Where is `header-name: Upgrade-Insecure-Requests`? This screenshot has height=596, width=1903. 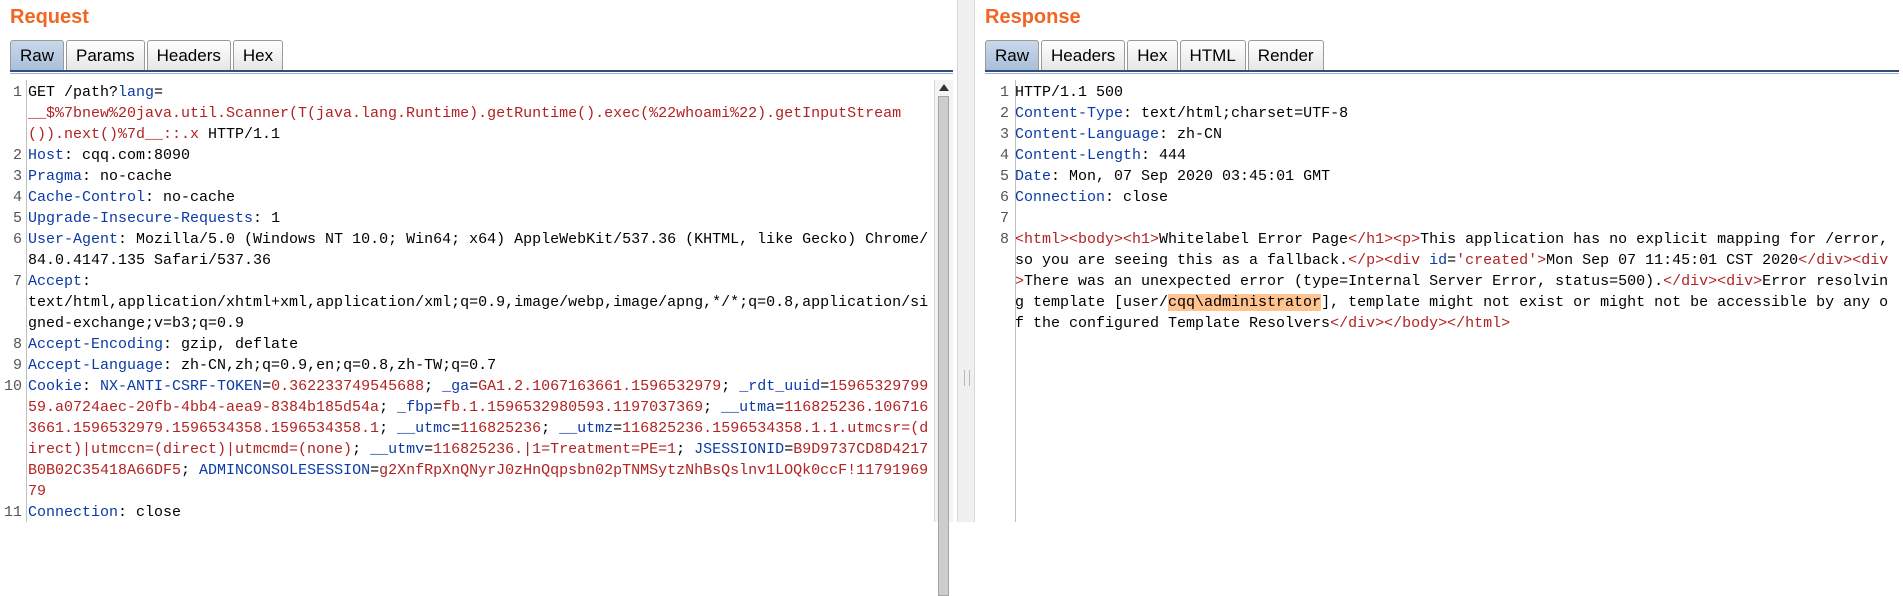 header-name: Upgrade-Insecure-Requests is located at coordinates (141, 218).